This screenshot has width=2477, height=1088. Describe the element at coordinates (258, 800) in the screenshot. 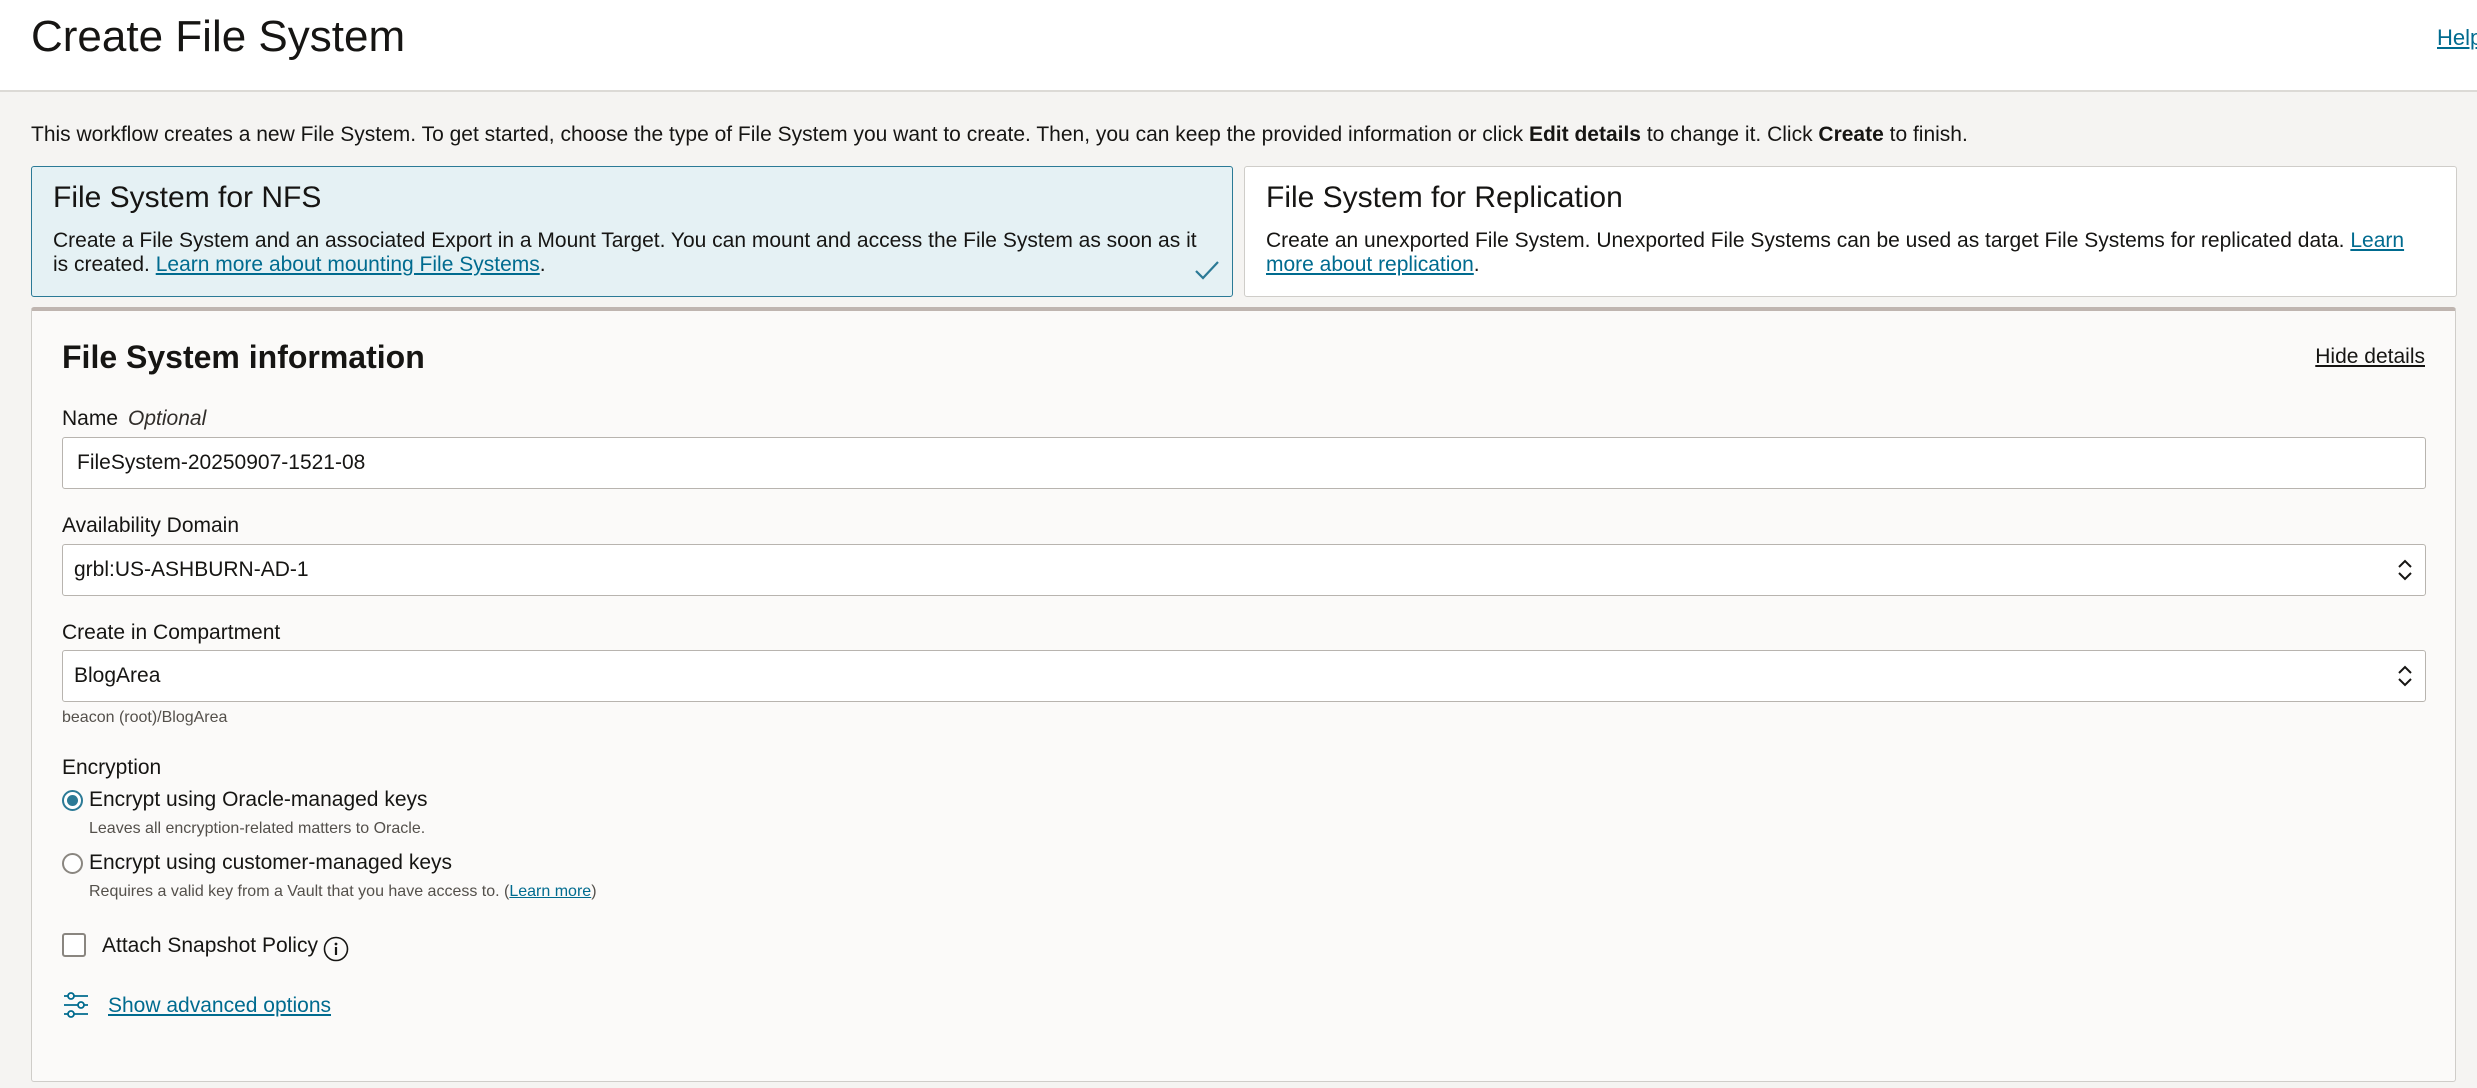

I see `encrypt-oracle-managed-label: Encrypt using Oracle-managed keys` at that location.